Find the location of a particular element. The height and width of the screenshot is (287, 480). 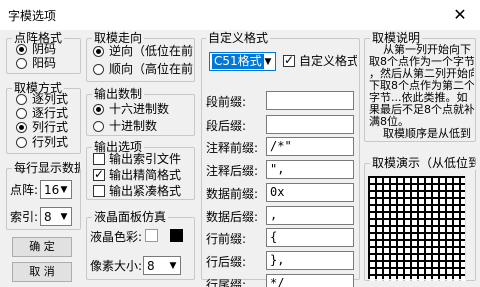

dot-count-select: 16 ▼ is located at coordinates (56, 189).